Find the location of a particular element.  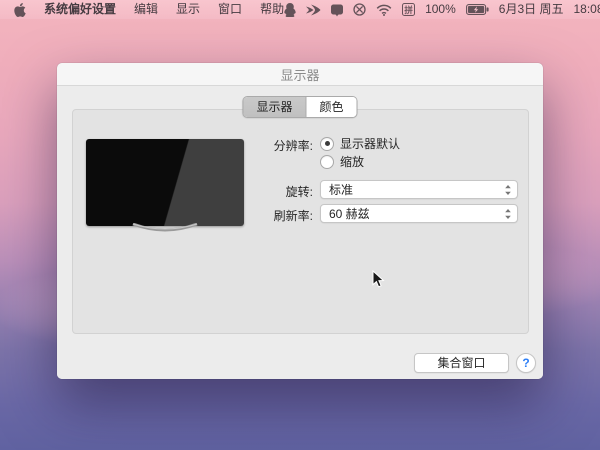

evernote-icon is located at coordinates (337, 10).